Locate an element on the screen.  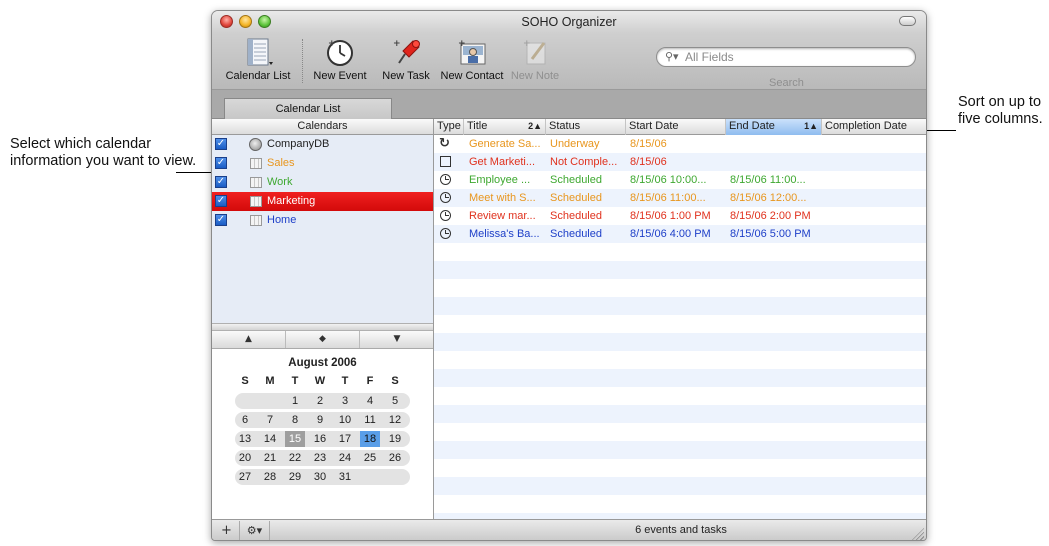
day-cell: 18 is located at coordinates (370, 439).